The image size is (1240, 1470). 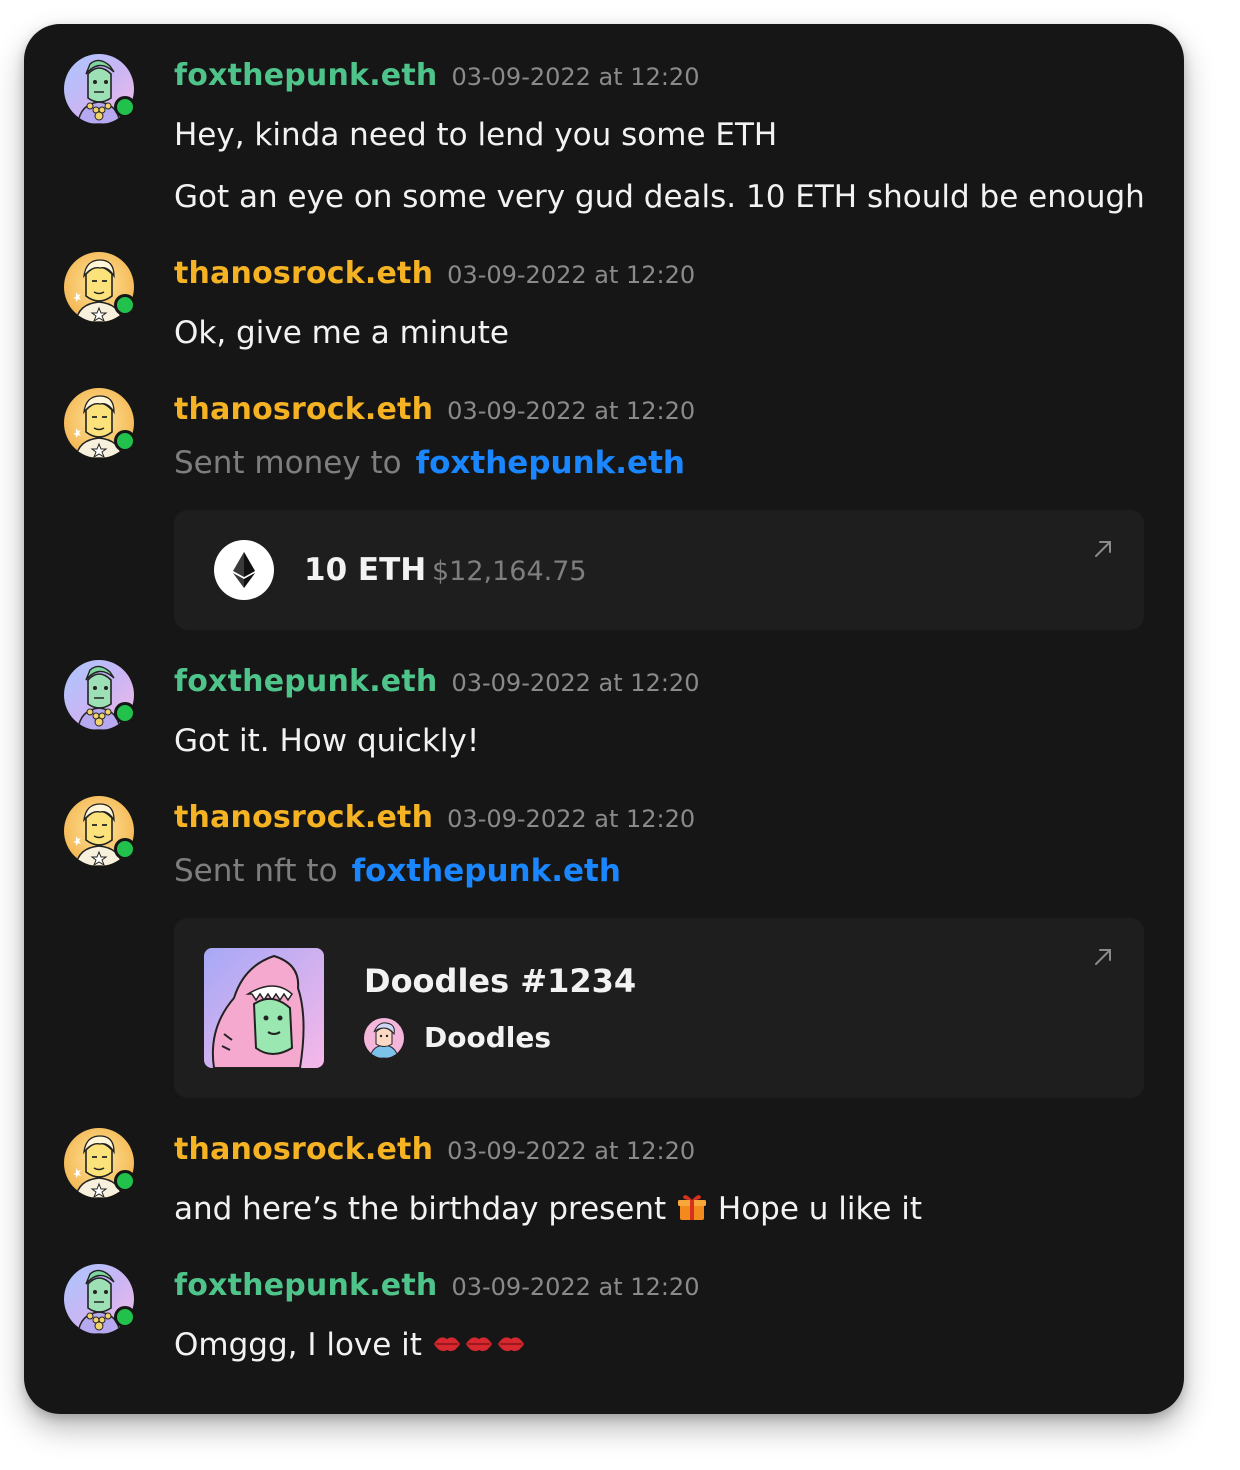 I want to click on transfer-description: Sent money to foxthepunk.eth, so click(x=429, y=463).